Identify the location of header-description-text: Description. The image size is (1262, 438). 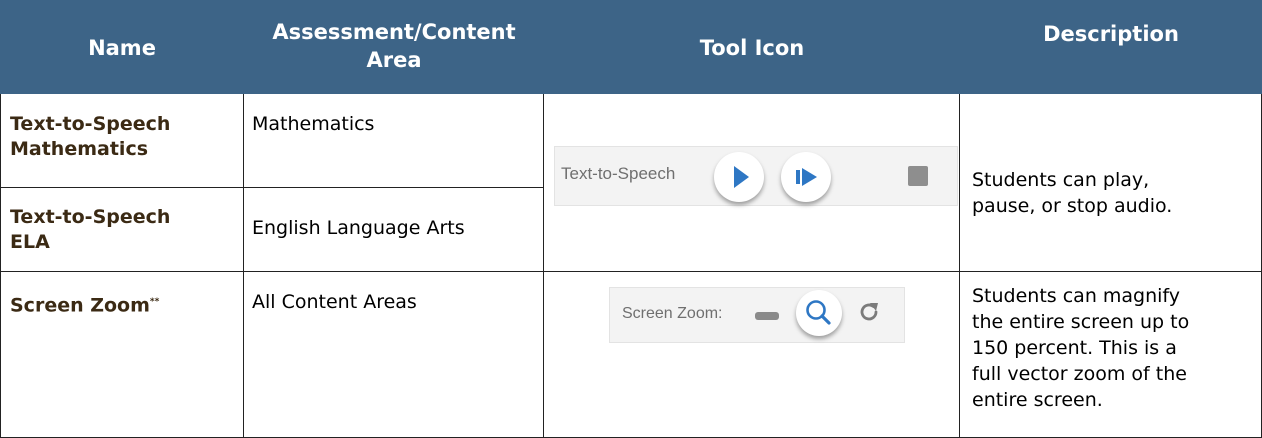
(1111, 34).